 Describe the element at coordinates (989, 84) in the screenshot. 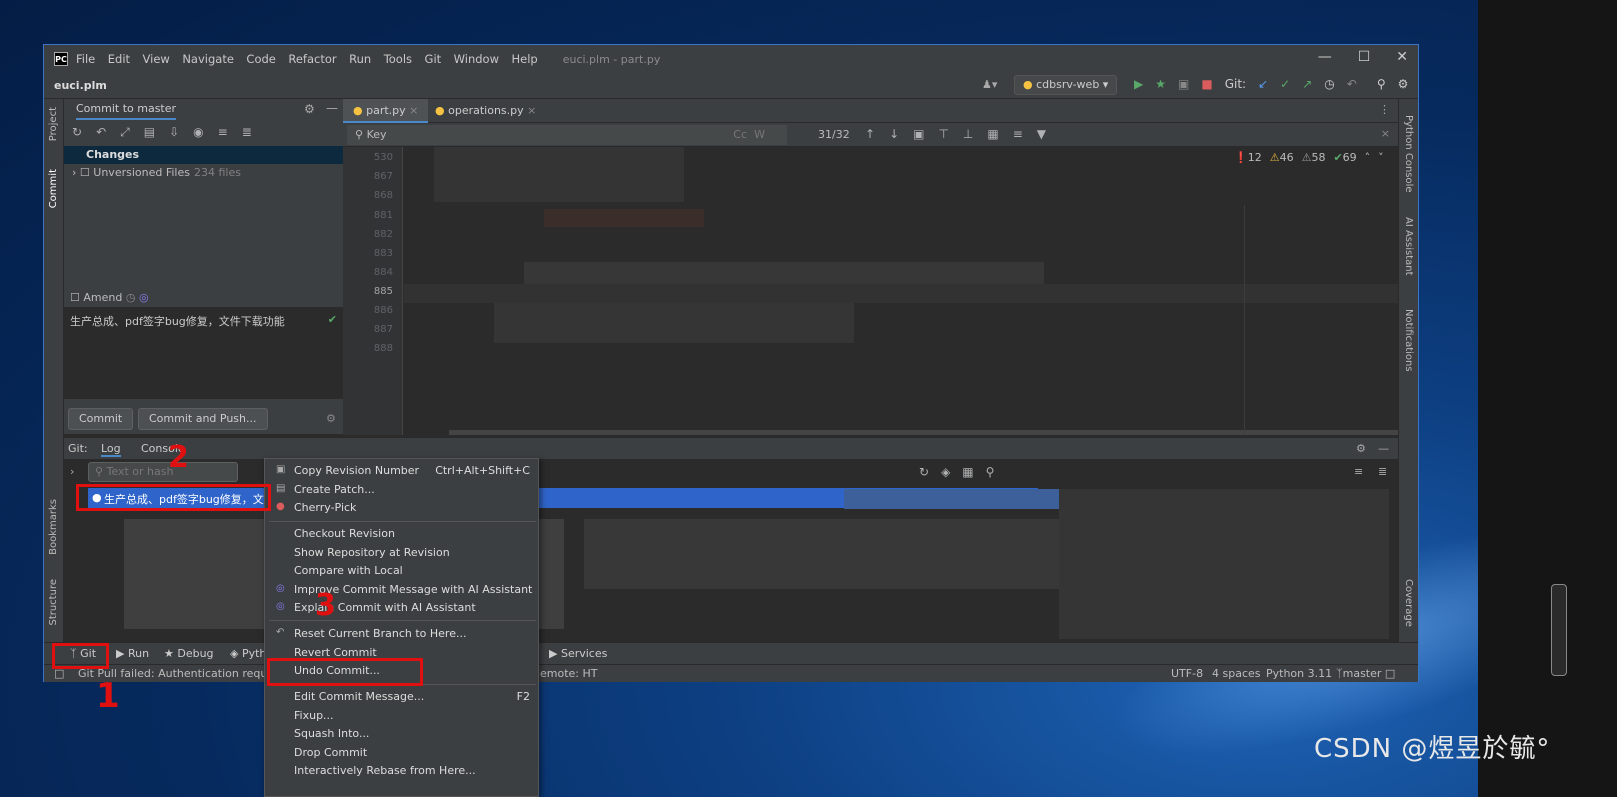

I see `user-icon: ♟▾` at that location.